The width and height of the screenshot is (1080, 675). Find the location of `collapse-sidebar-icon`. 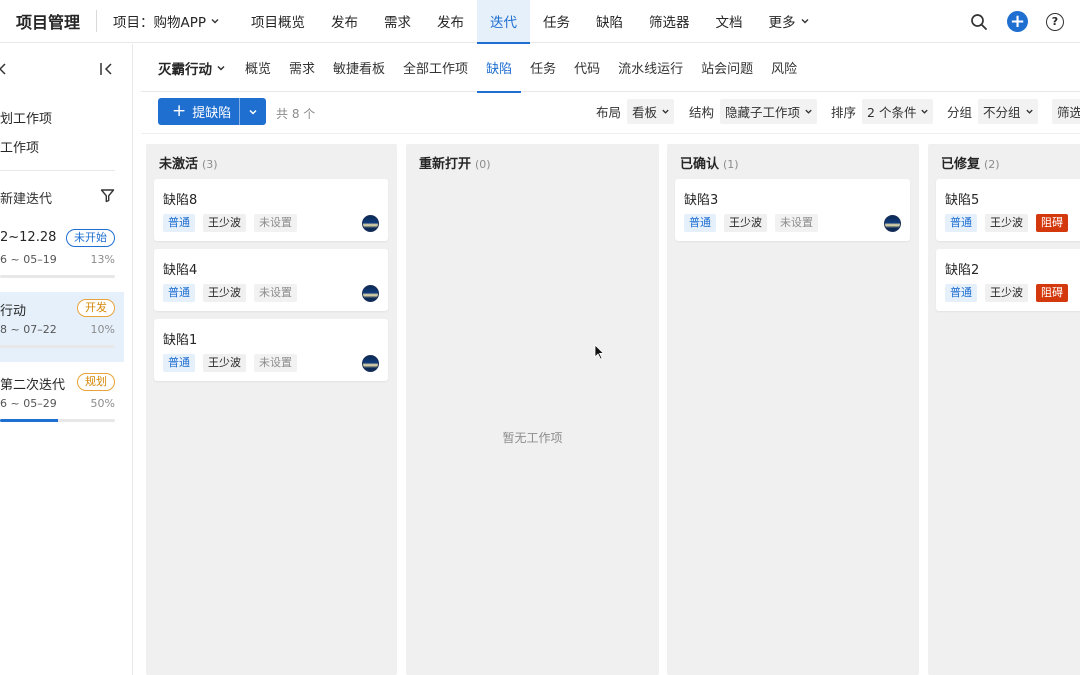

collapse-sidebar-icon is located at coordinates (107, 71).